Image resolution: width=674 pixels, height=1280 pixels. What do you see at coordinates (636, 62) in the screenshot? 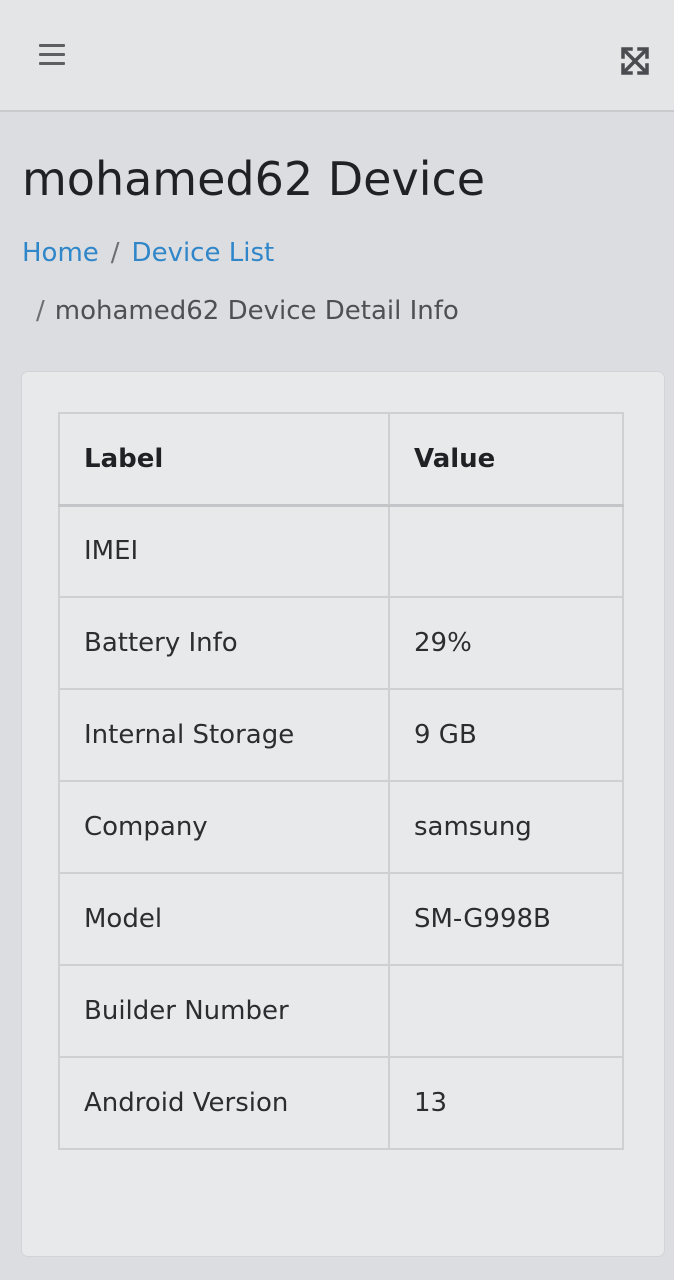
I see `expand-fullscreen-icon` at bounding box center [636, 62].